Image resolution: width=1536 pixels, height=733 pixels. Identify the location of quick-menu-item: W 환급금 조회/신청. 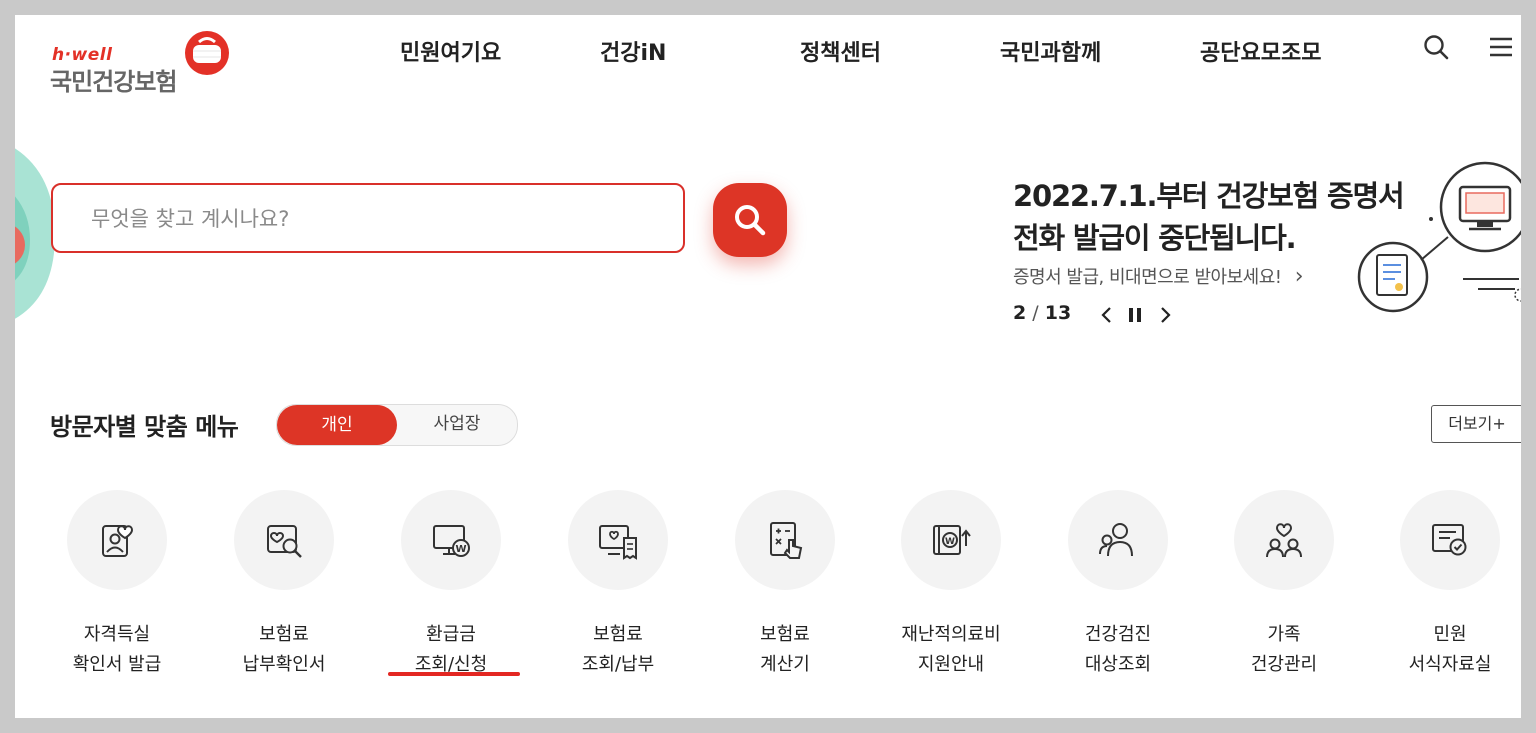
(451, 590).